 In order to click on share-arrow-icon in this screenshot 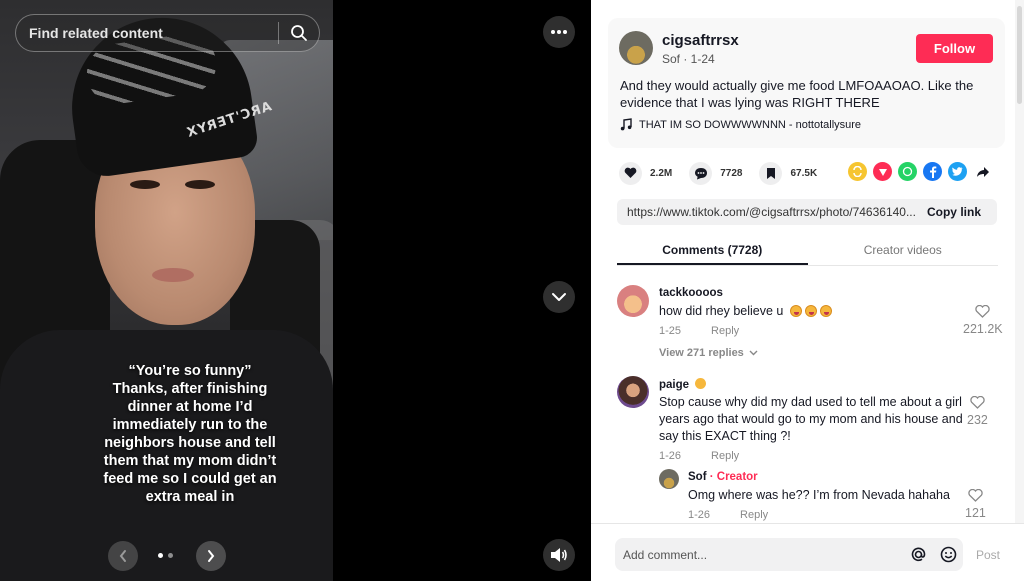, I will do `click(982, 171)`.